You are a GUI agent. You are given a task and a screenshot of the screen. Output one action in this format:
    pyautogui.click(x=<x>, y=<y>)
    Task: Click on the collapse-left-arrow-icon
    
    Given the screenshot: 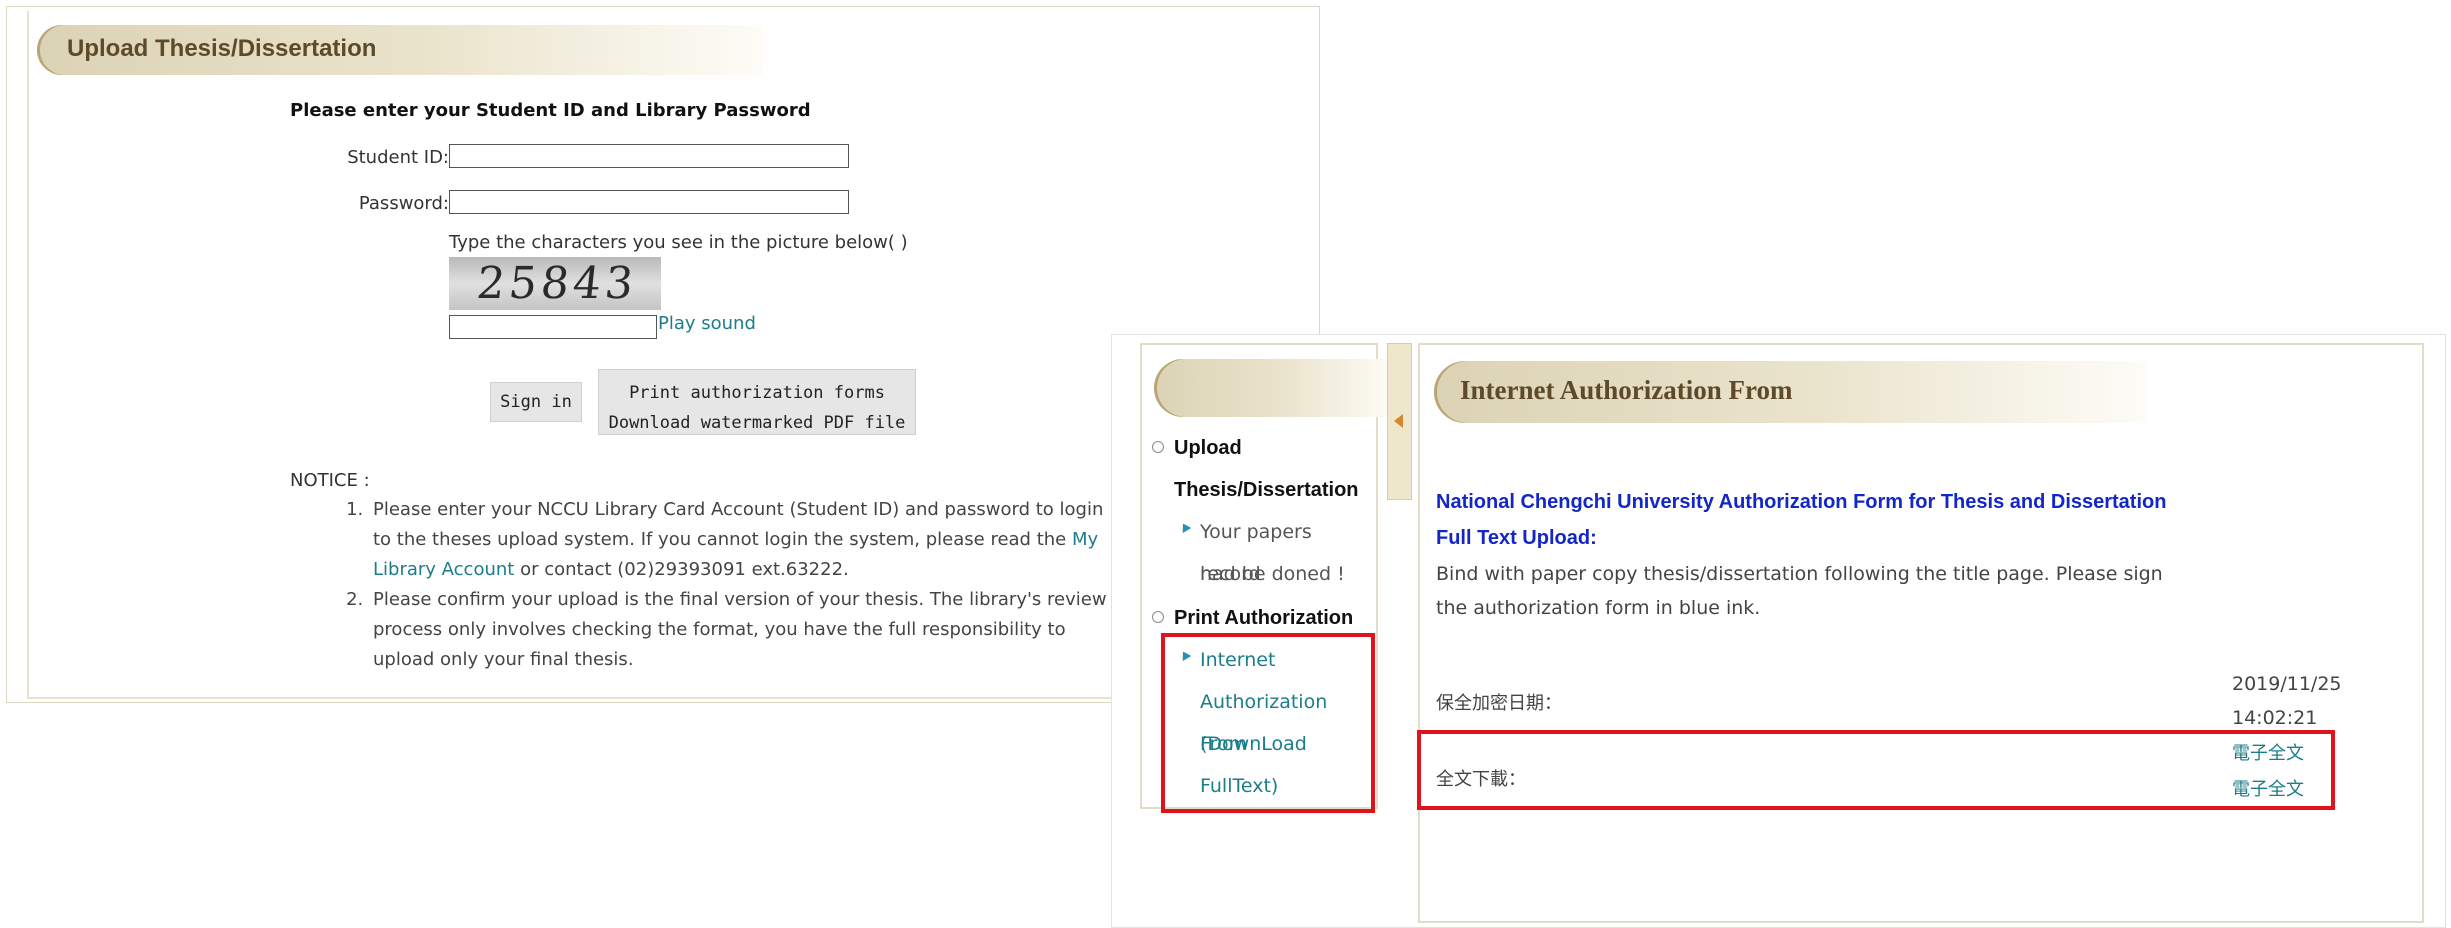 What is the action you would take?
    pyautogui.click(x=1398, y=421)
    